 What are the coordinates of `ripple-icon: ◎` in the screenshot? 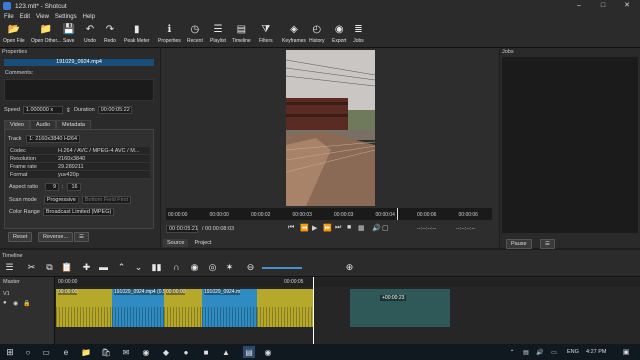 It's located at (212, 267).